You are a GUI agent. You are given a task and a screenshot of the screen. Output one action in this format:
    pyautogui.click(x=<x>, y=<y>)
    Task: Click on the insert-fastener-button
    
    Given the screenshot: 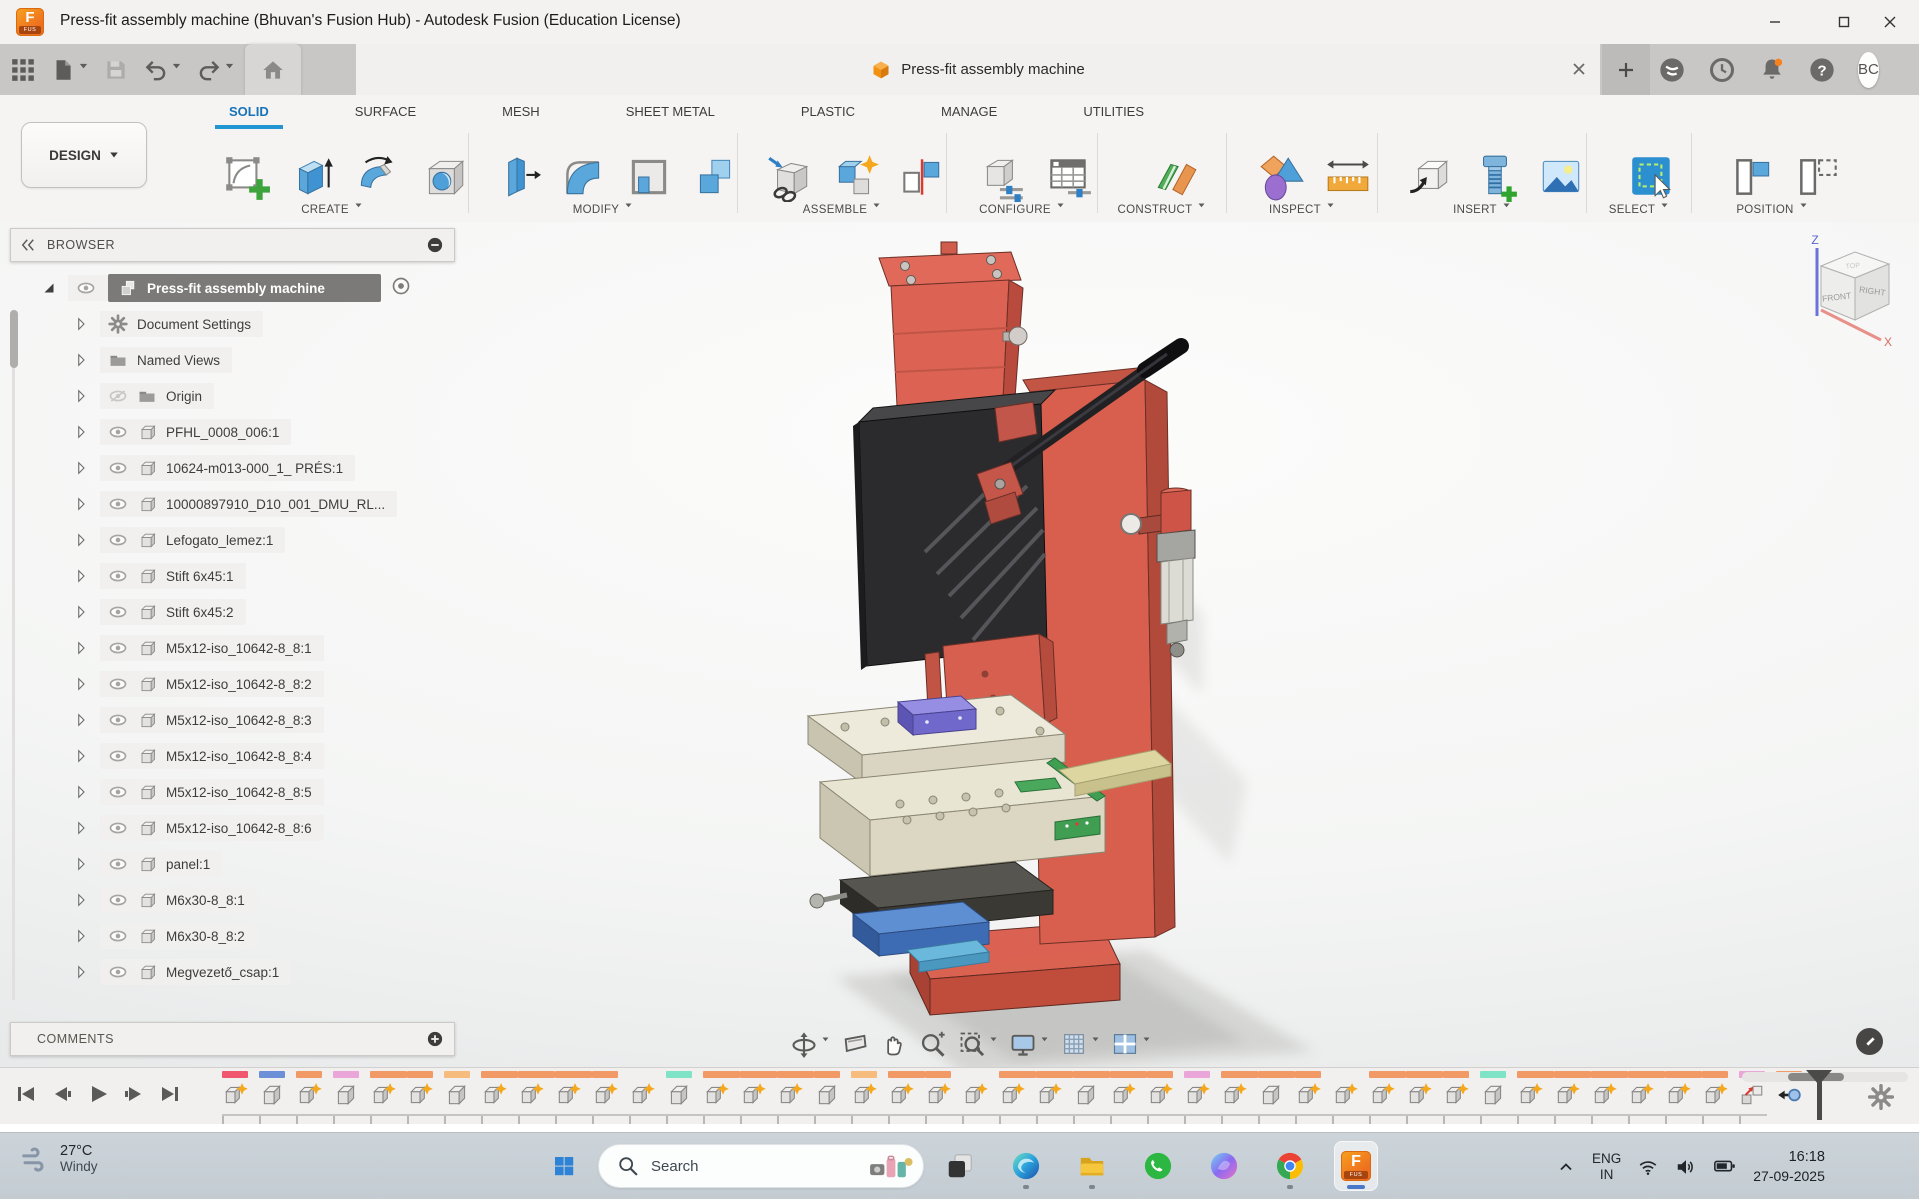 What is the action you would take?
    pyautogui.click(x=1486, y=169)
    